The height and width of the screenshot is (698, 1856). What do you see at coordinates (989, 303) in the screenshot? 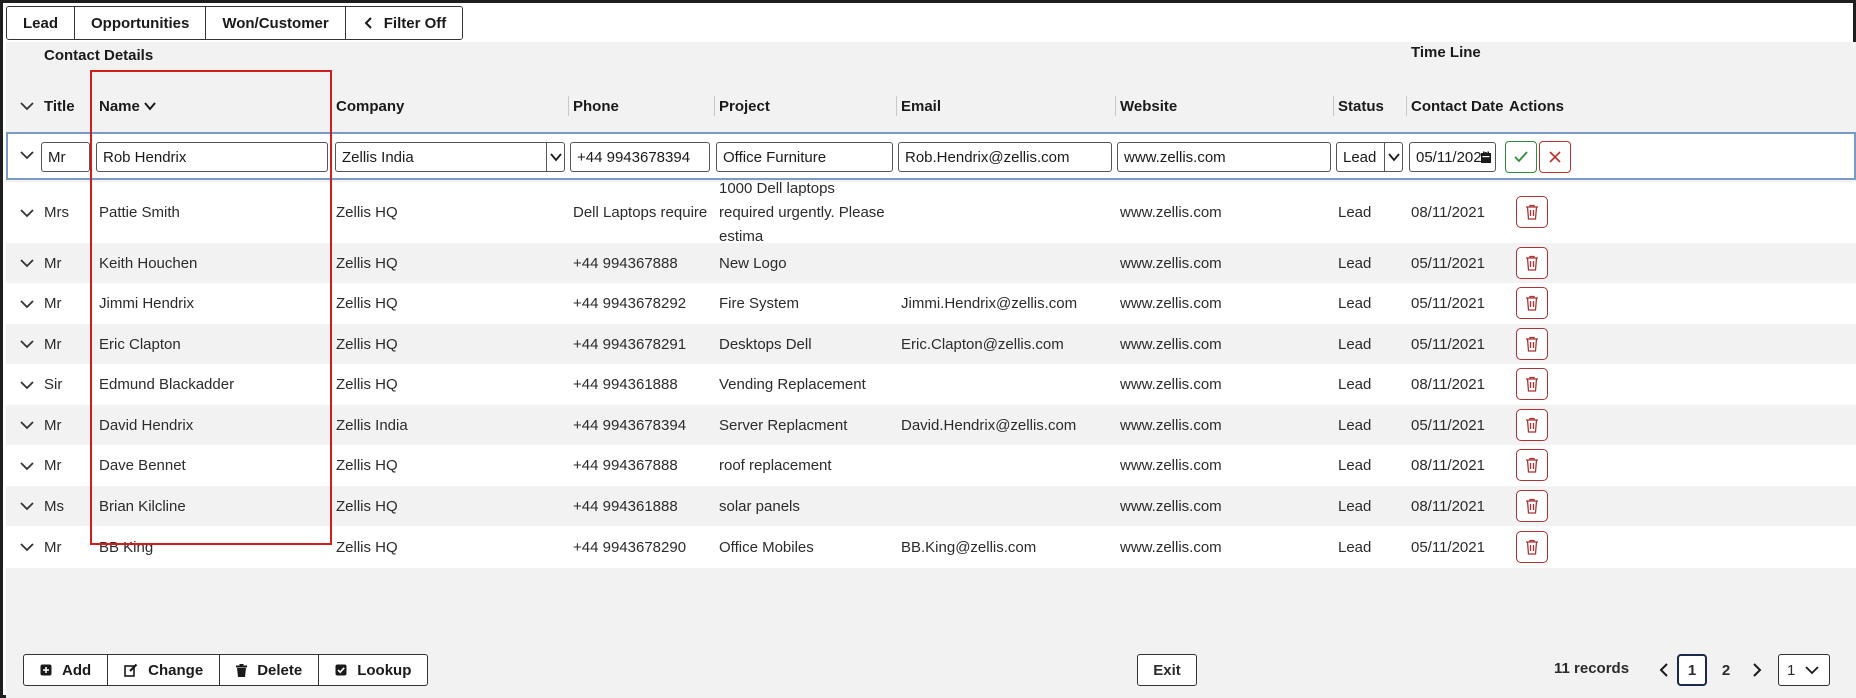
I see `cell-email: Jimmi.Hendrix@zellis.com` at bounding box center [989, 303].